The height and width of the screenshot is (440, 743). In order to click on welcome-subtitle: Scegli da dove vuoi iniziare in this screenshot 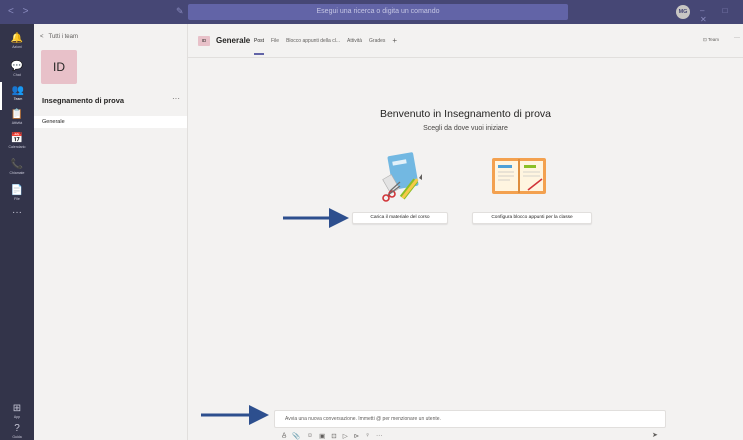, I will do `click(465, 128)`.